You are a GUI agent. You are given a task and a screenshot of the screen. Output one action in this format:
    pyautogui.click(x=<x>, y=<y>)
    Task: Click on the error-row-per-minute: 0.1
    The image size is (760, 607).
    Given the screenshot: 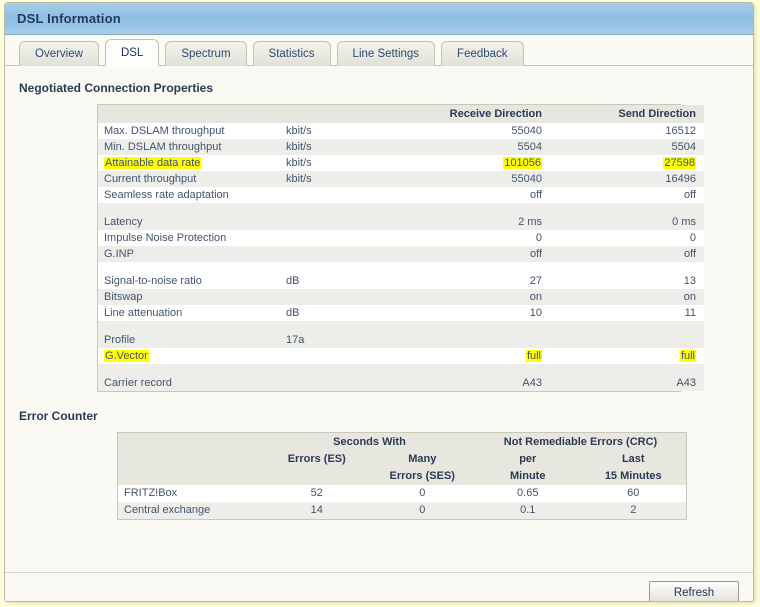 What is the action you would take?
    pyautogui.click(x=528, y=510)
    